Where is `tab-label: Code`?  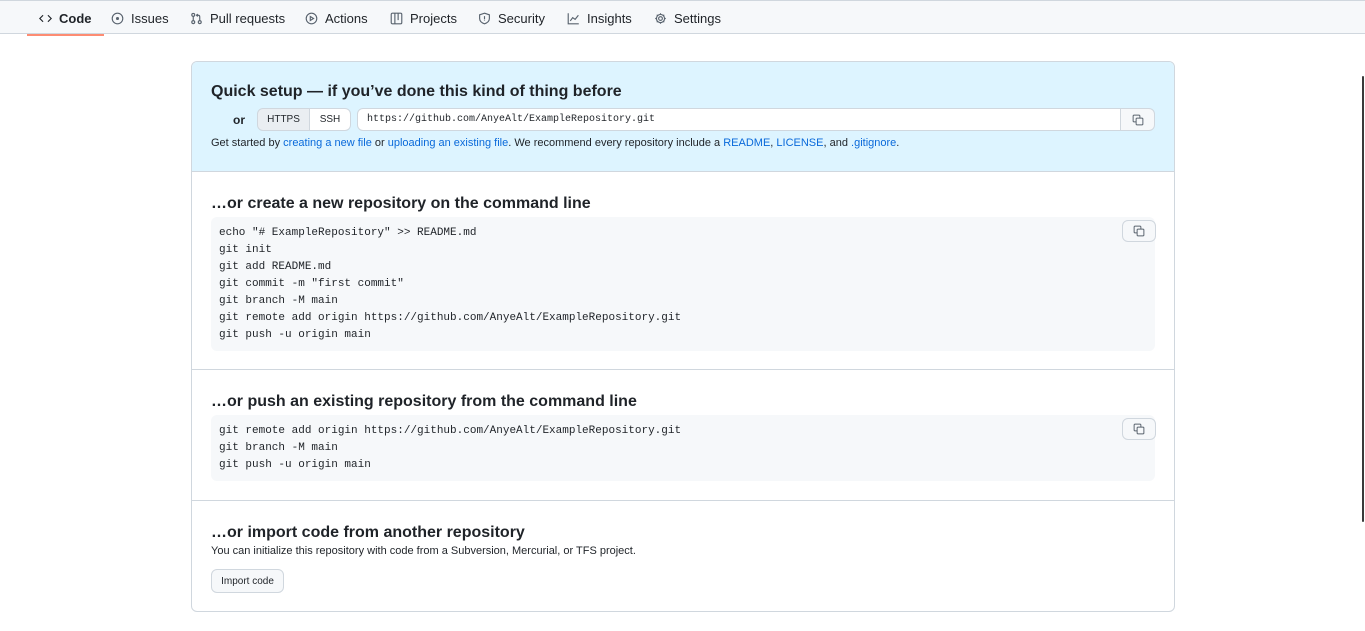
tab-label: Code is located at coordinates (75, 18).